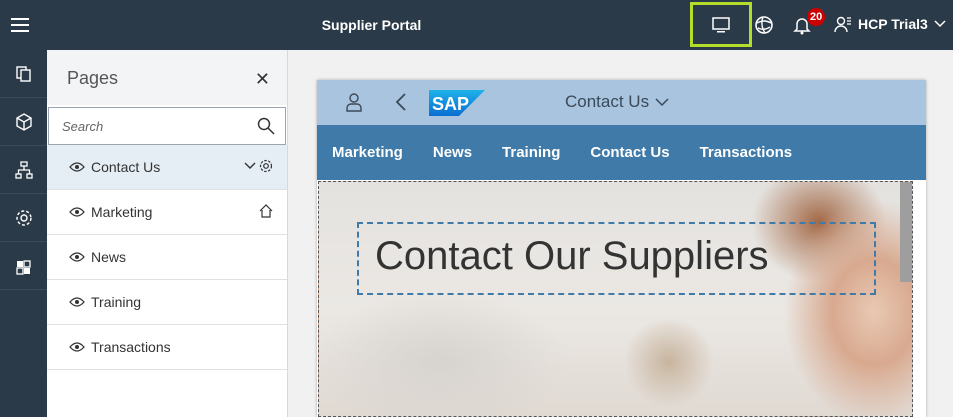  What do you see at coordinates (167, 302) in the screenshot?
I see `page-item-training: Training` at bounding box center [167, 302].